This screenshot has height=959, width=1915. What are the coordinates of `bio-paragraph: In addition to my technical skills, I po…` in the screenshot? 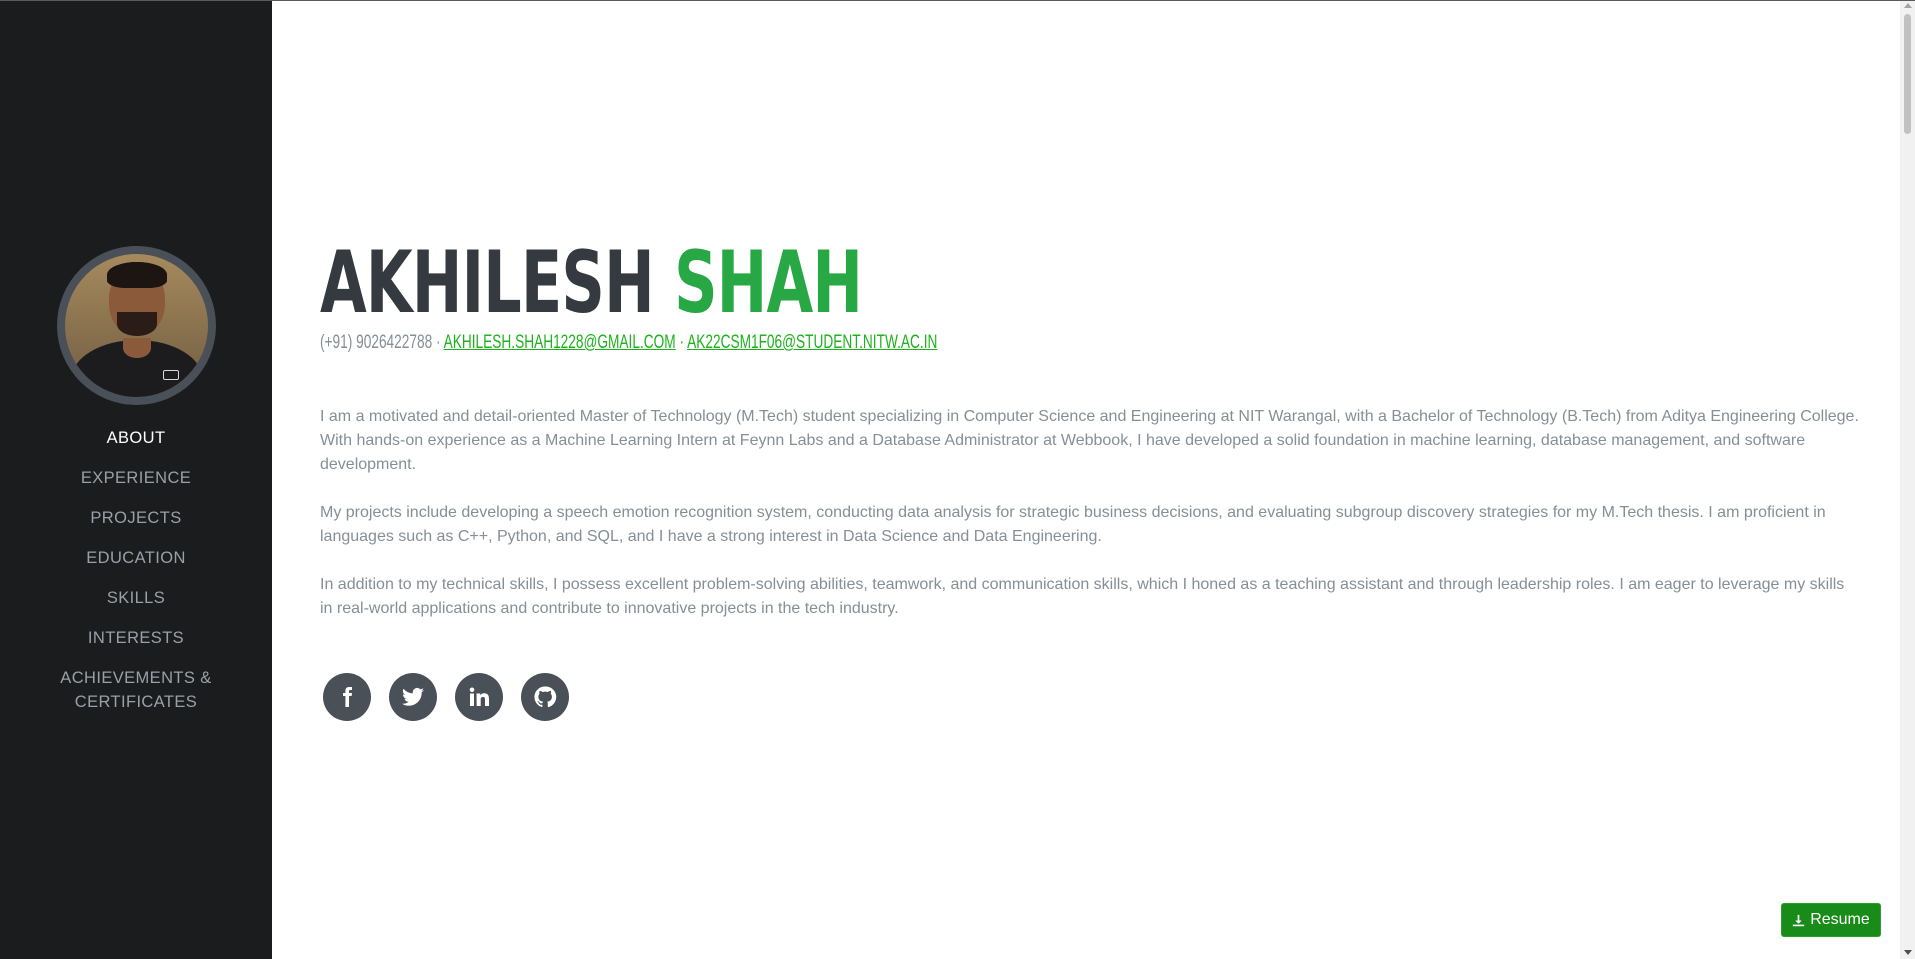 It's located at (1082, 596).